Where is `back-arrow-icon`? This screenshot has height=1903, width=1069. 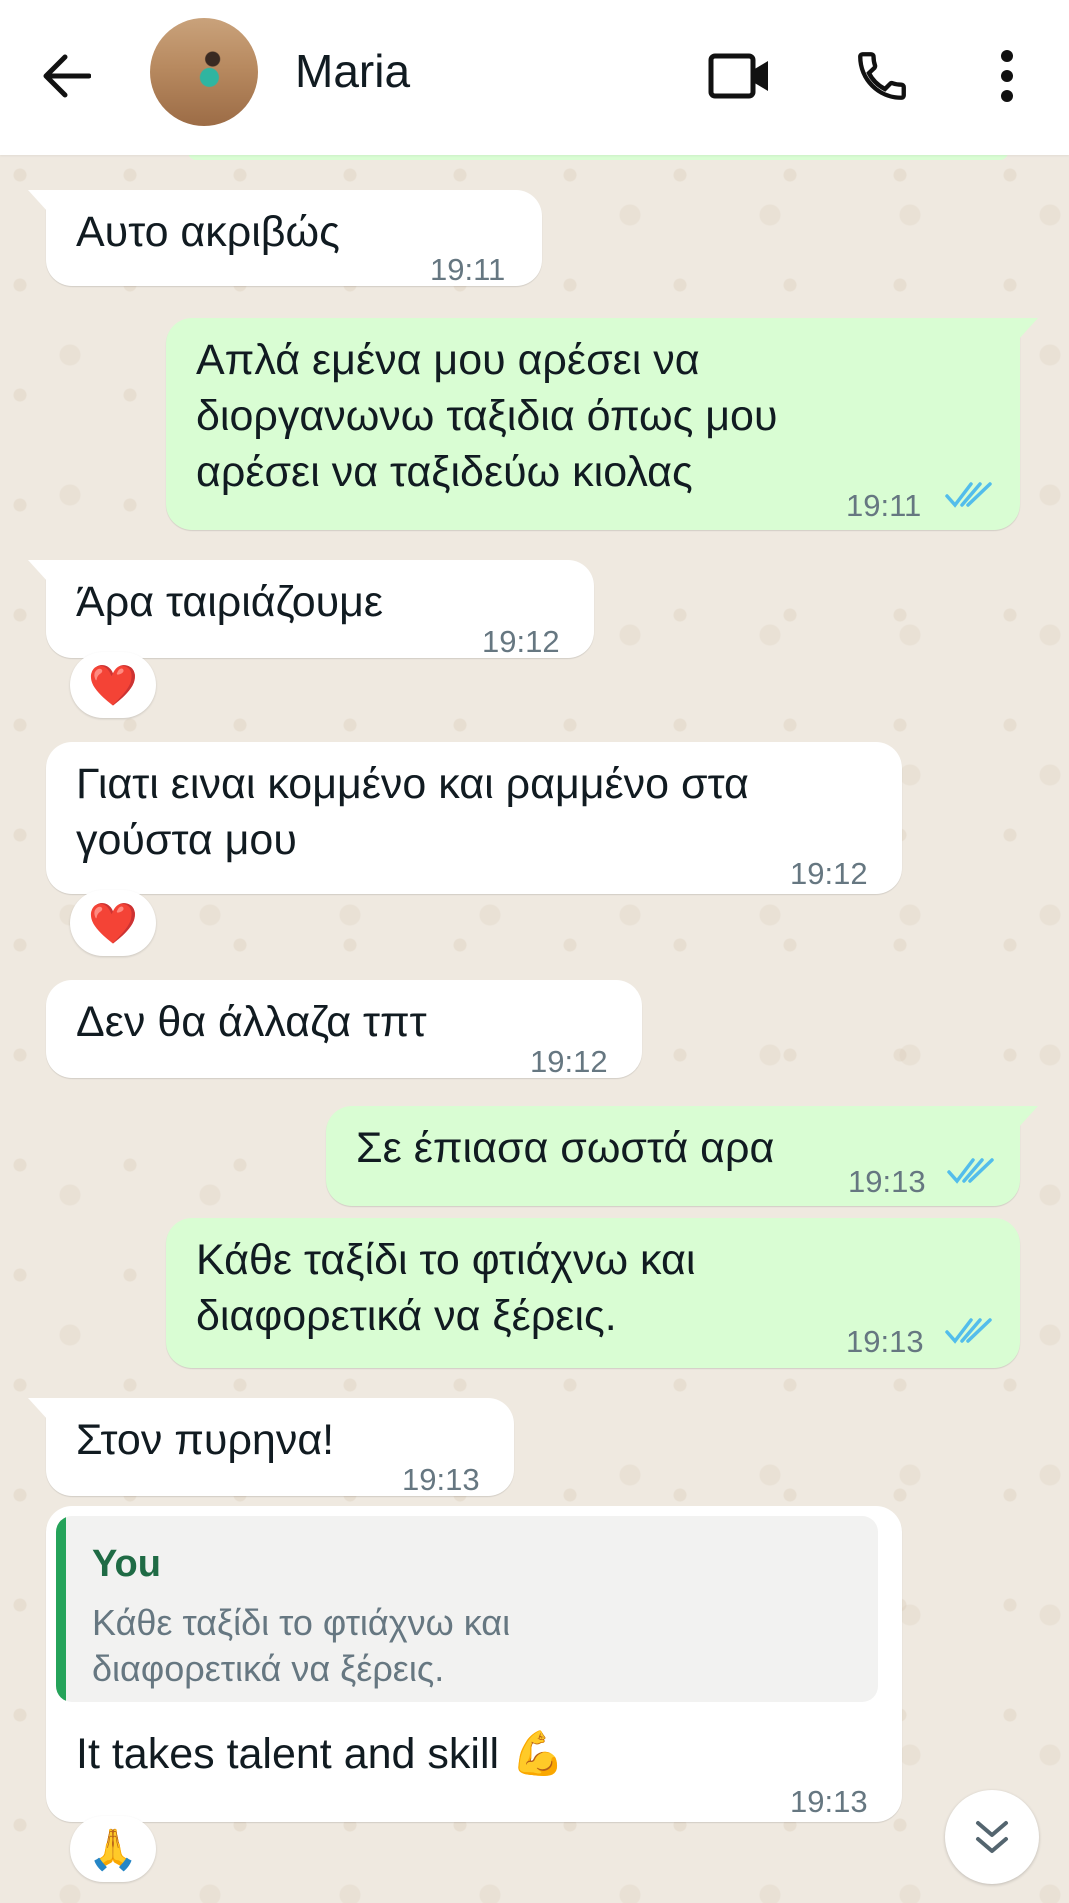
back-arrow-icon is located at coordinates (67, 76).